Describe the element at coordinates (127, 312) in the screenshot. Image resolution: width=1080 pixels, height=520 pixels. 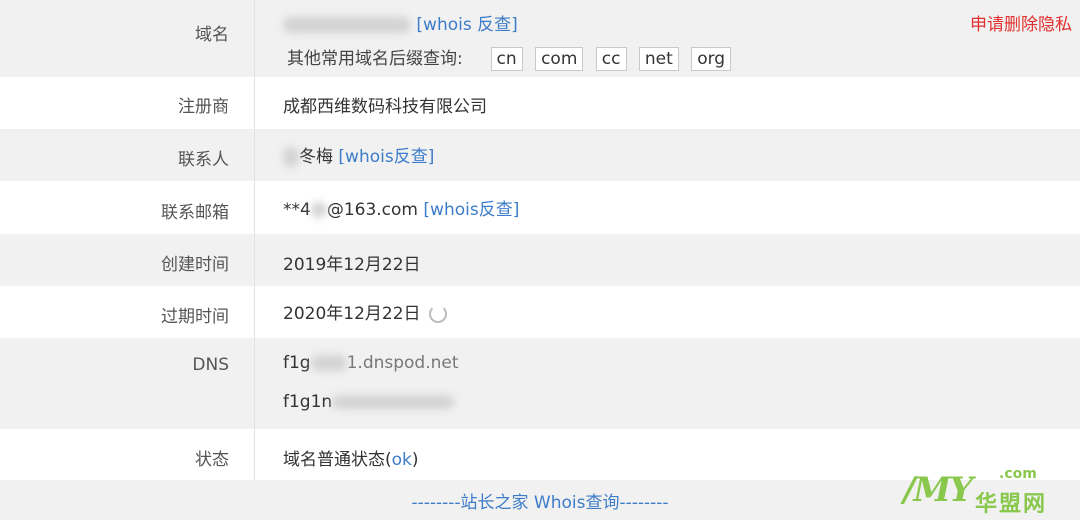
I see `label-cell: 过期时间` at that location.